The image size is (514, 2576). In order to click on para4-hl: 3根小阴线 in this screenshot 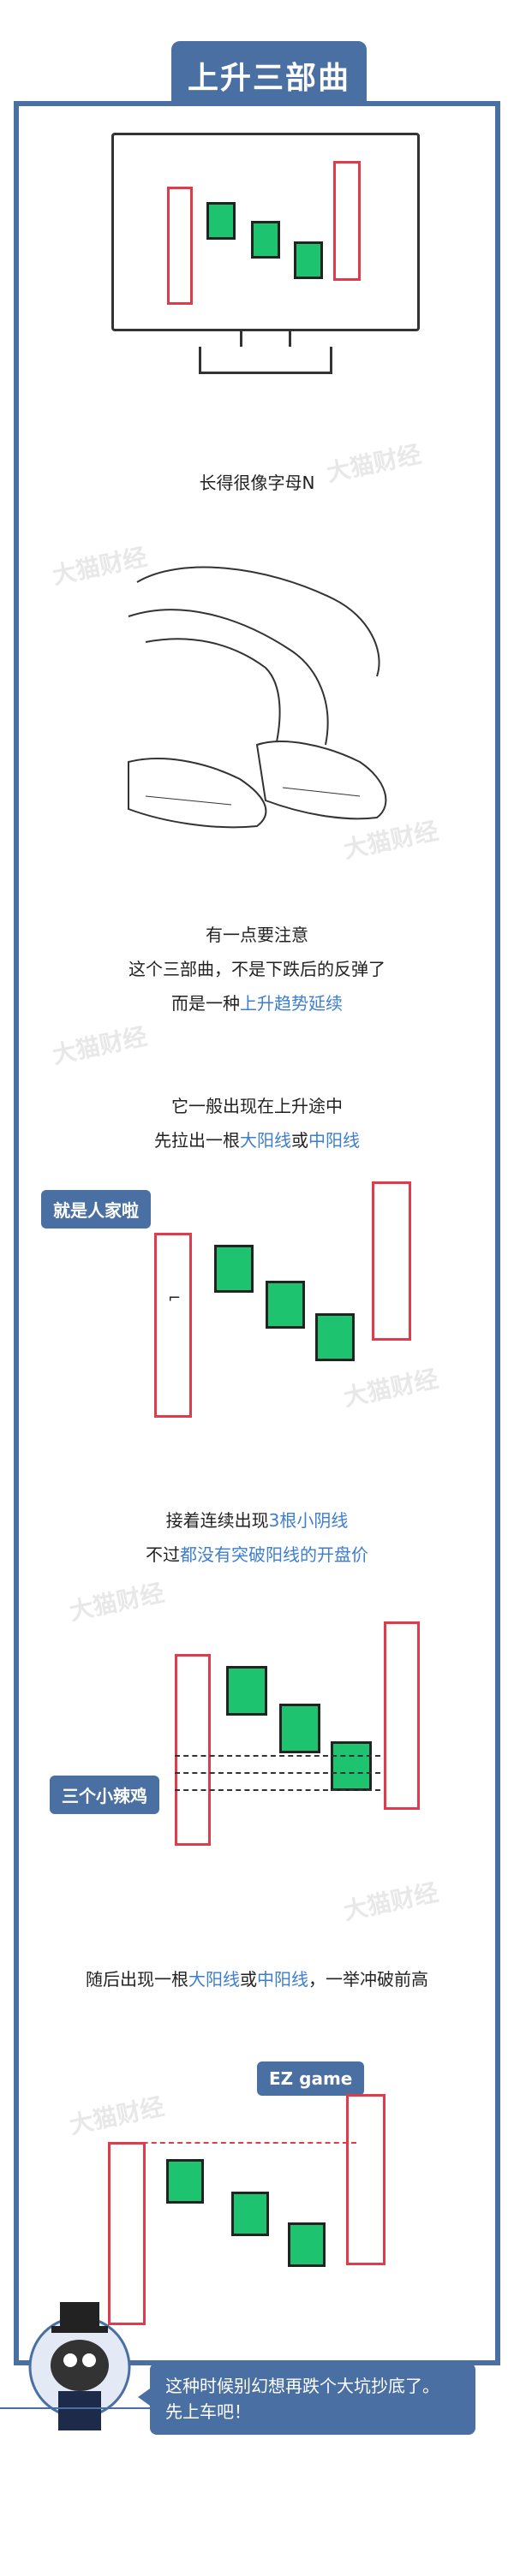, I will do `click(309, 1520)`.